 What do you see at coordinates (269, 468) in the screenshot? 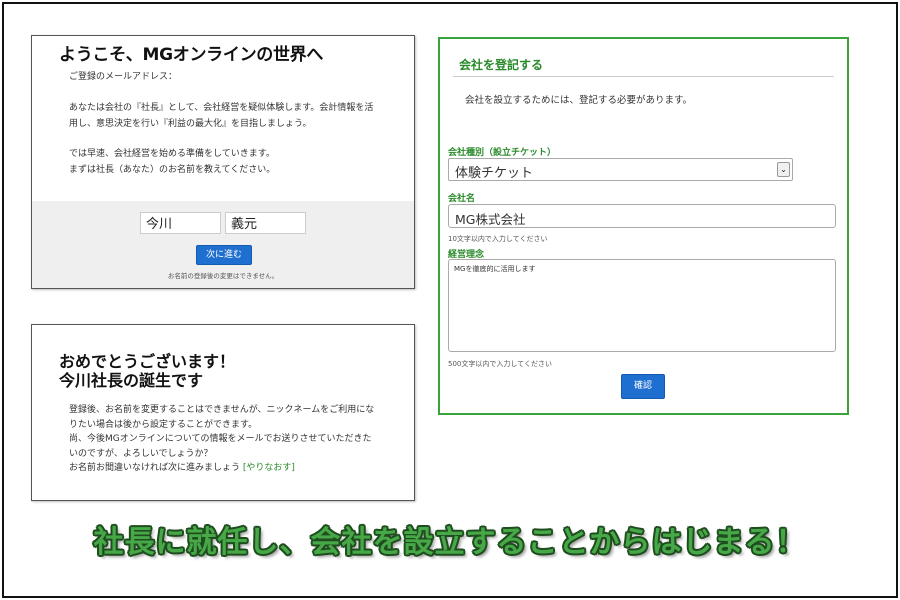
I see `redo-link: [やりなおす]` at bounding box center [269, 468].